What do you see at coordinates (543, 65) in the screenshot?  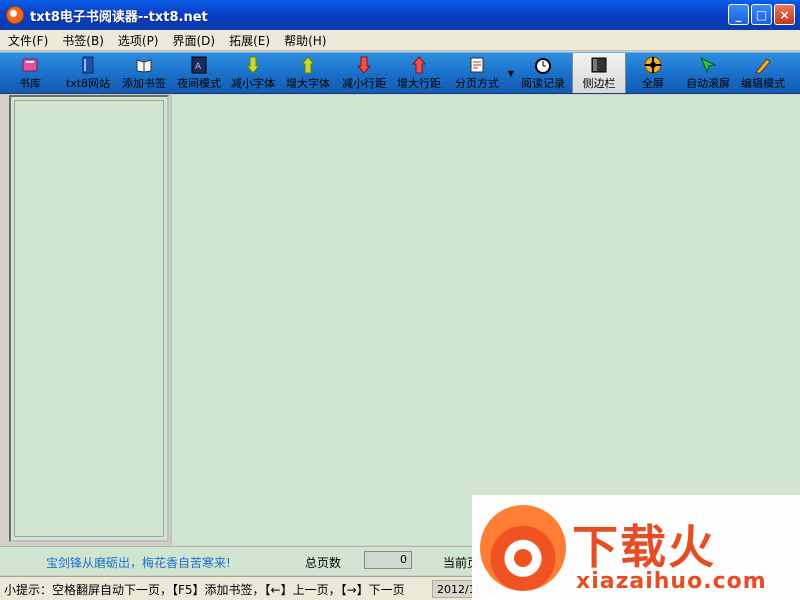 I see `history-clock-icon` at bounding box center [543, 65].